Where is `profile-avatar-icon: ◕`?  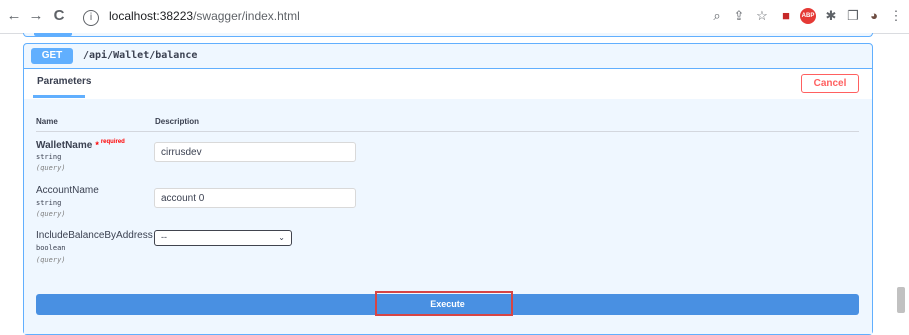 profile-avatar-icon: ◕ is located at coordinates (874, 16).